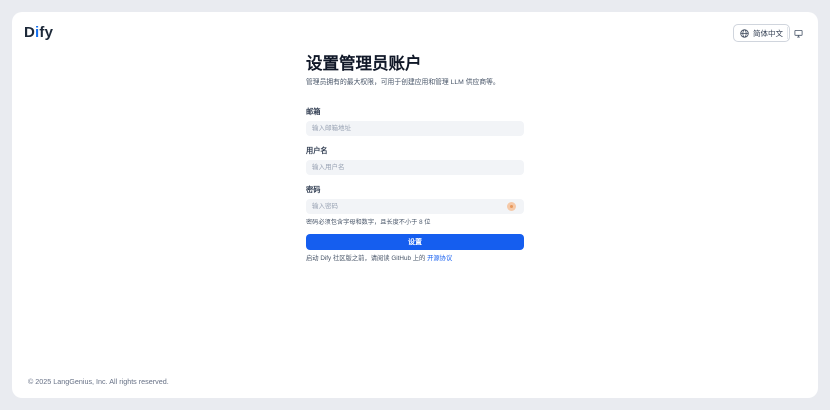 The image size is (830, 410). I want to click on logo-suffix: fy, so click(46, 32).